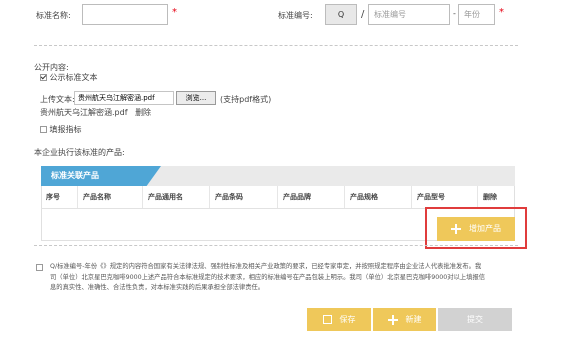 The image size is (576, 355). I want to click on new-button: 新建, so click(404, 319).